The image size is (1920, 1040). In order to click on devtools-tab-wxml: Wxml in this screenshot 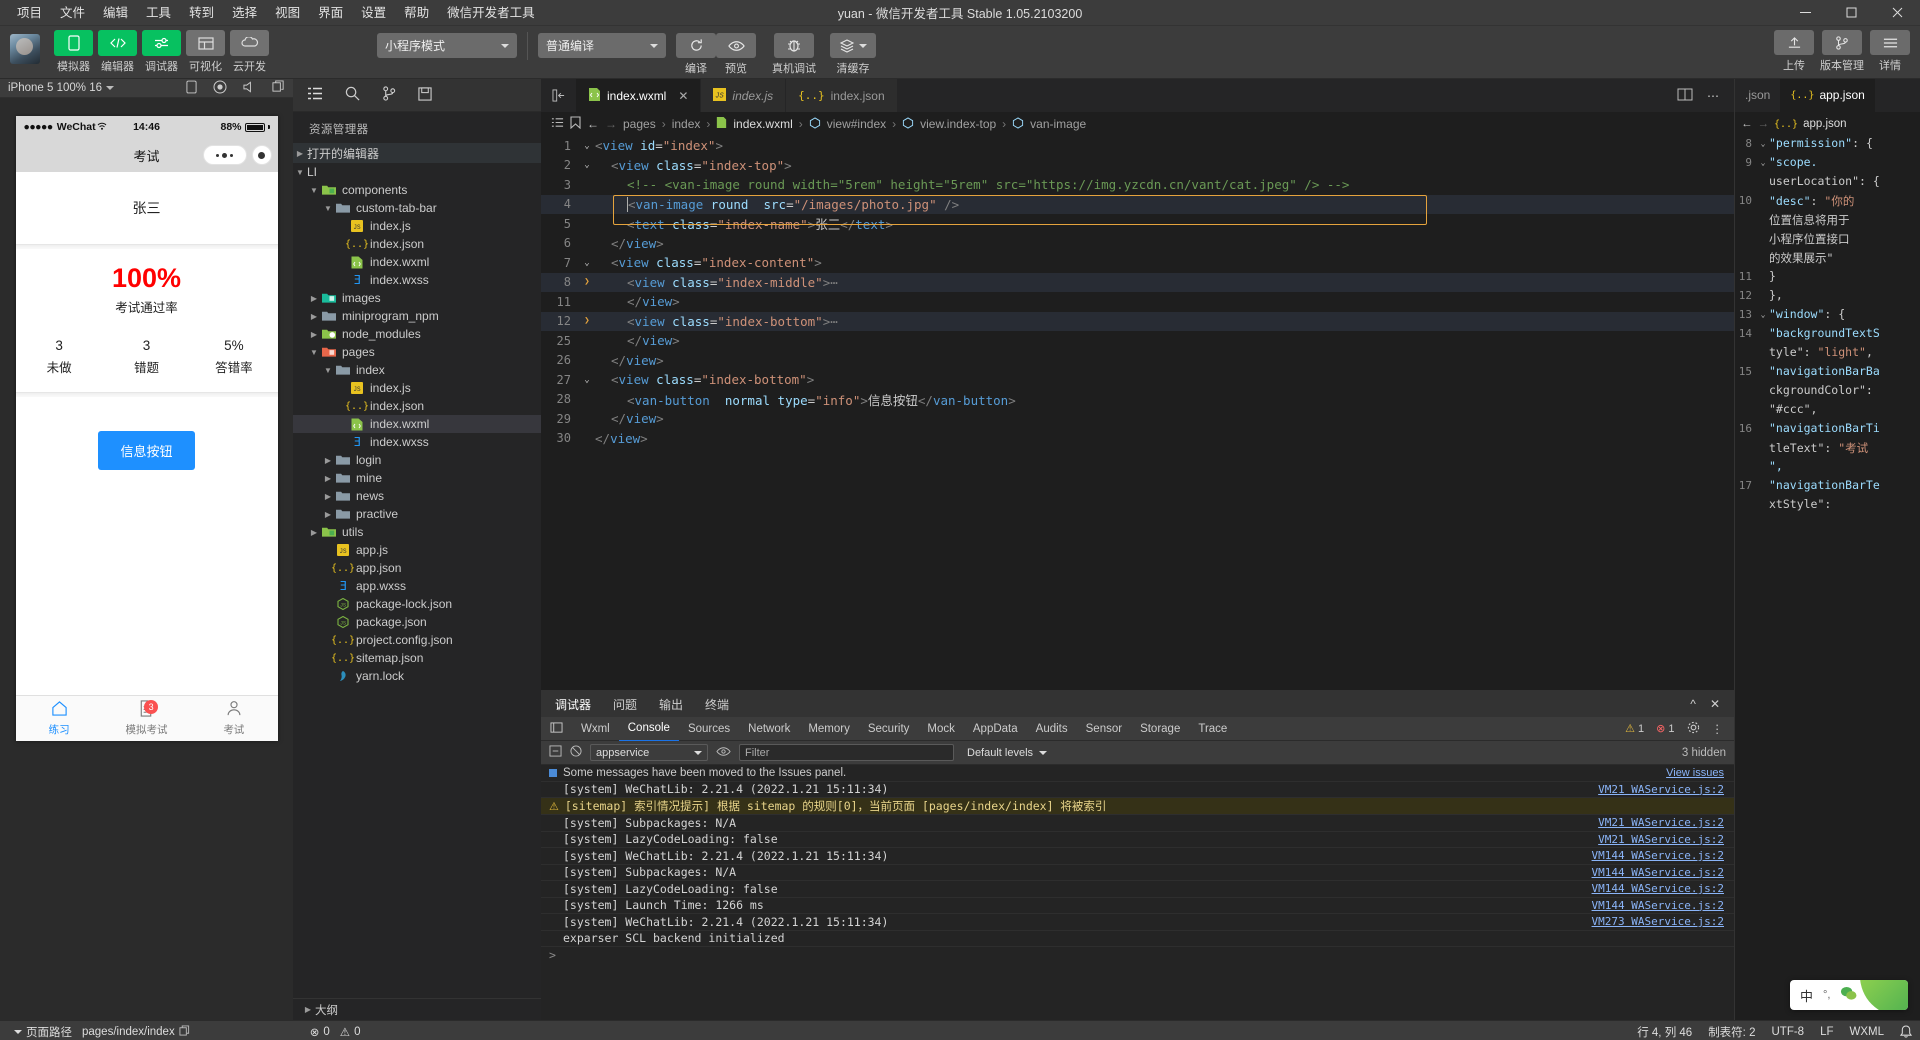, I will do `click(595, 729)`.